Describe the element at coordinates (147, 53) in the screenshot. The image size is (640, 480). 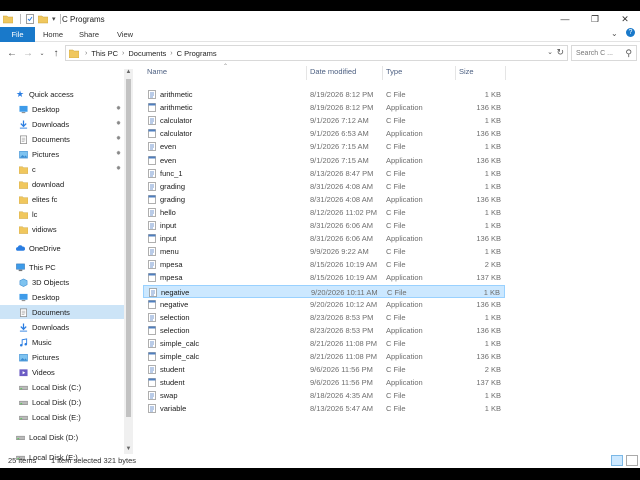
I see `breadcrumb-documents: Documents` at that location.